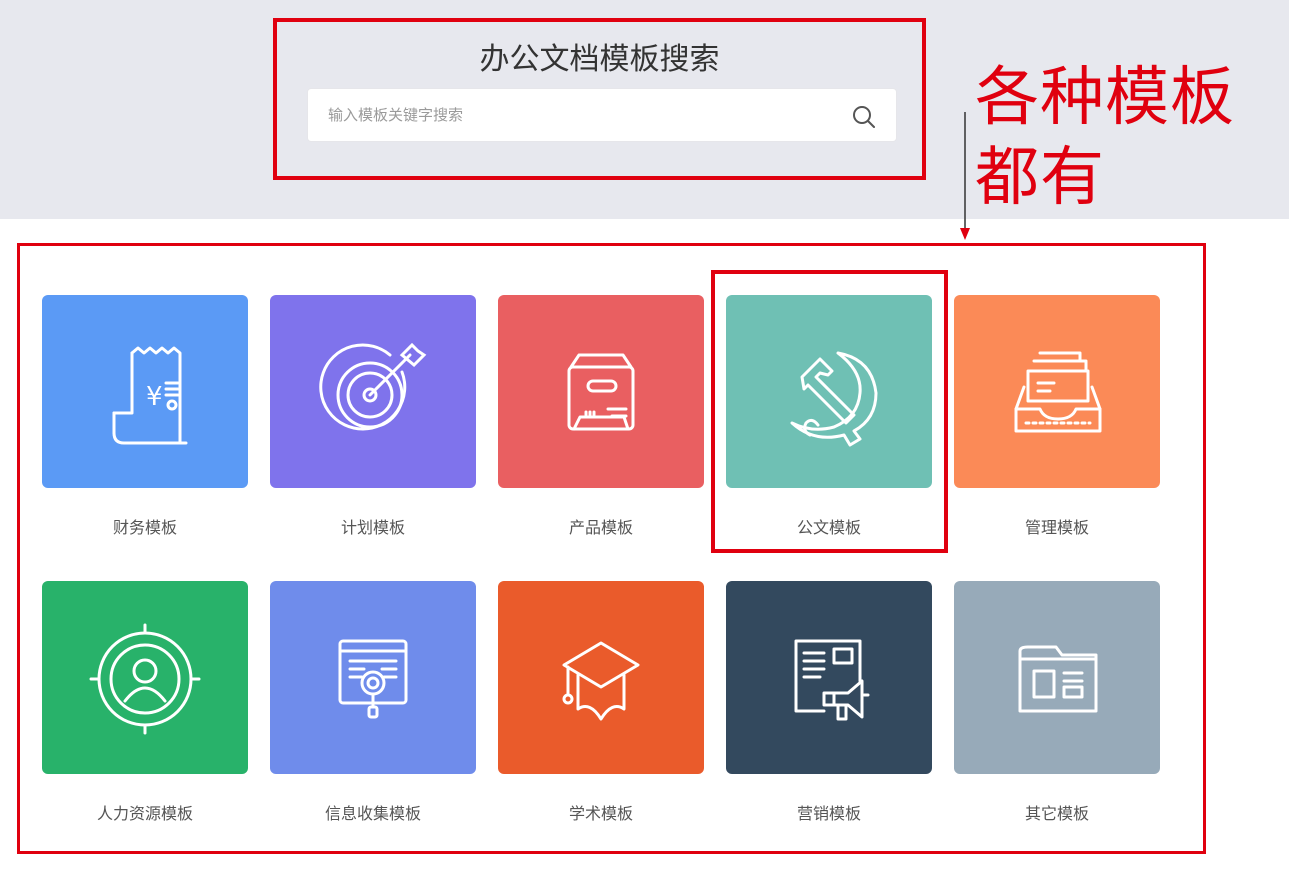 Image resolution: width=1289 pixels, height=870 pixels. I want to click on target-arrow-icon, so click(373, 386).